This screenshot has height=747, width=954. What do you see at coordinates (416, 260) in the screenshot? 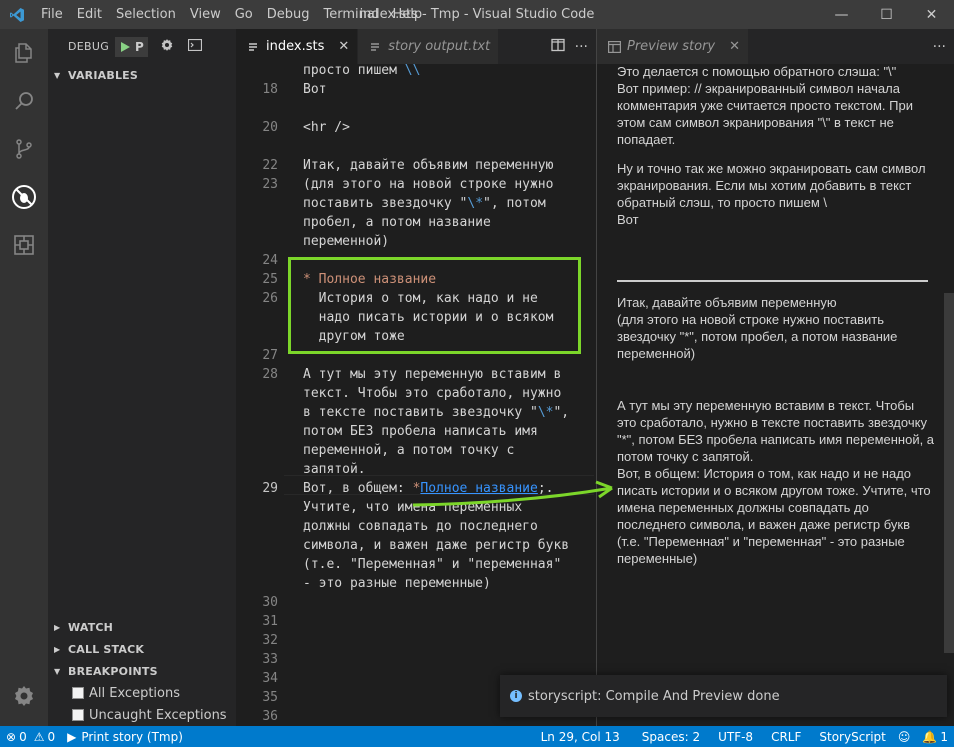
I see `code-line: 24` at bounding box center [416, 260].